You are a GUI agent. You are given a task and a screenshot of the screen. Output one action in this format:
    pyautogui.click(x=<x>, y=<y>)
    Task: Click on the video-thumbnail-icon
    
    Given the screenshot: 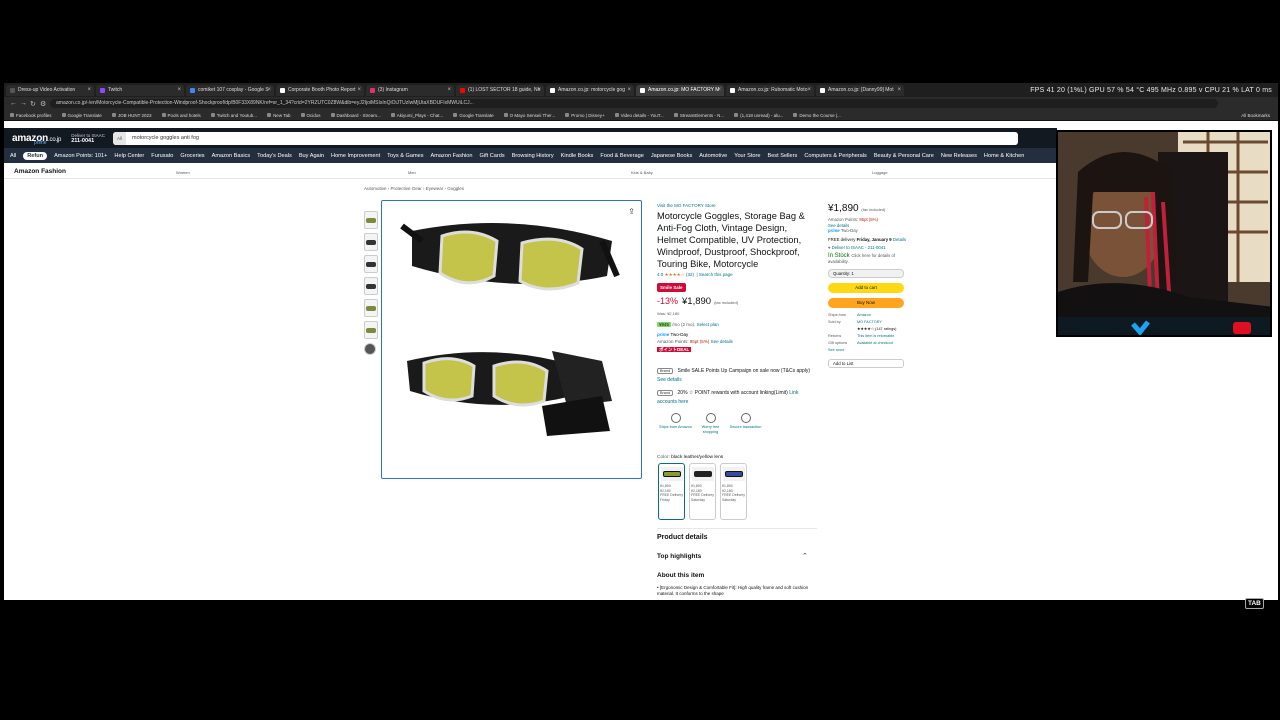 What is the action you would take?
    pyautogui.click(x=370, y=349)
    